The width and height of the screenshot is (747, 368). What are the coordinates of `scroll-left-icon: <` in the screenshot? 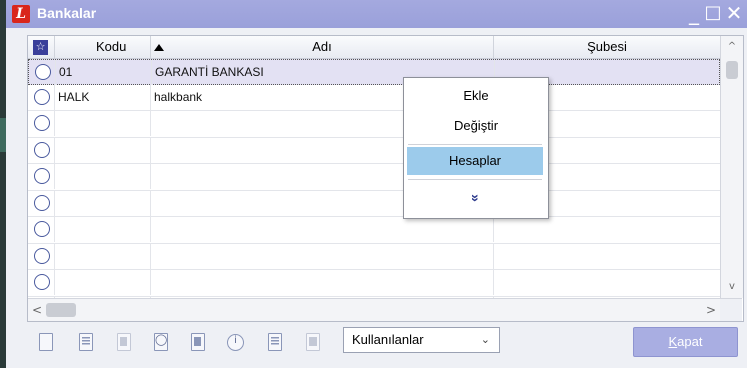 It's located at (37, 310).